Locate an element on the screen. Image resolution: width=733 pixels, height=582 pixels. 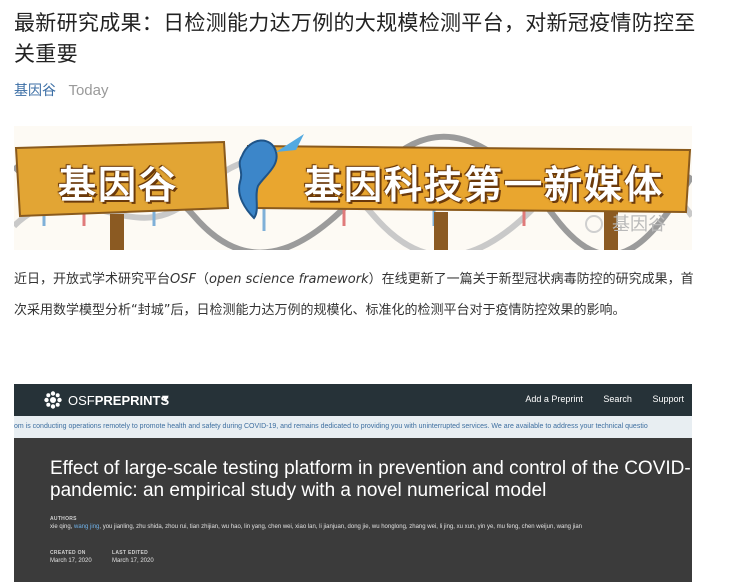
paragraph-osf-full: open science framework is located at coordinates (289, 279).